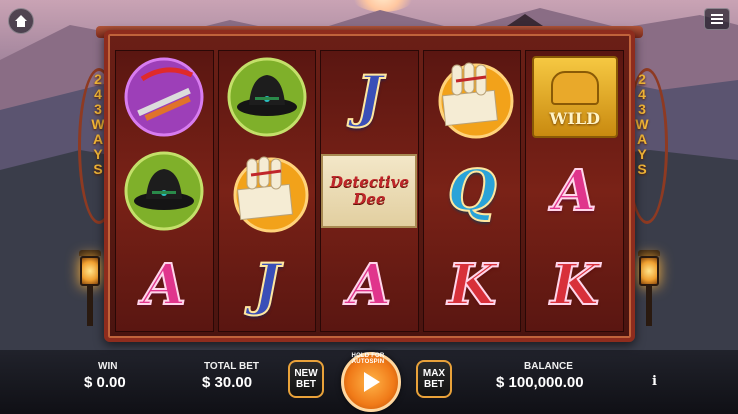  What do you see at coordinates (90, 288) in the screenshot?
I see `left-lantern` at bounding box center [90, 288].